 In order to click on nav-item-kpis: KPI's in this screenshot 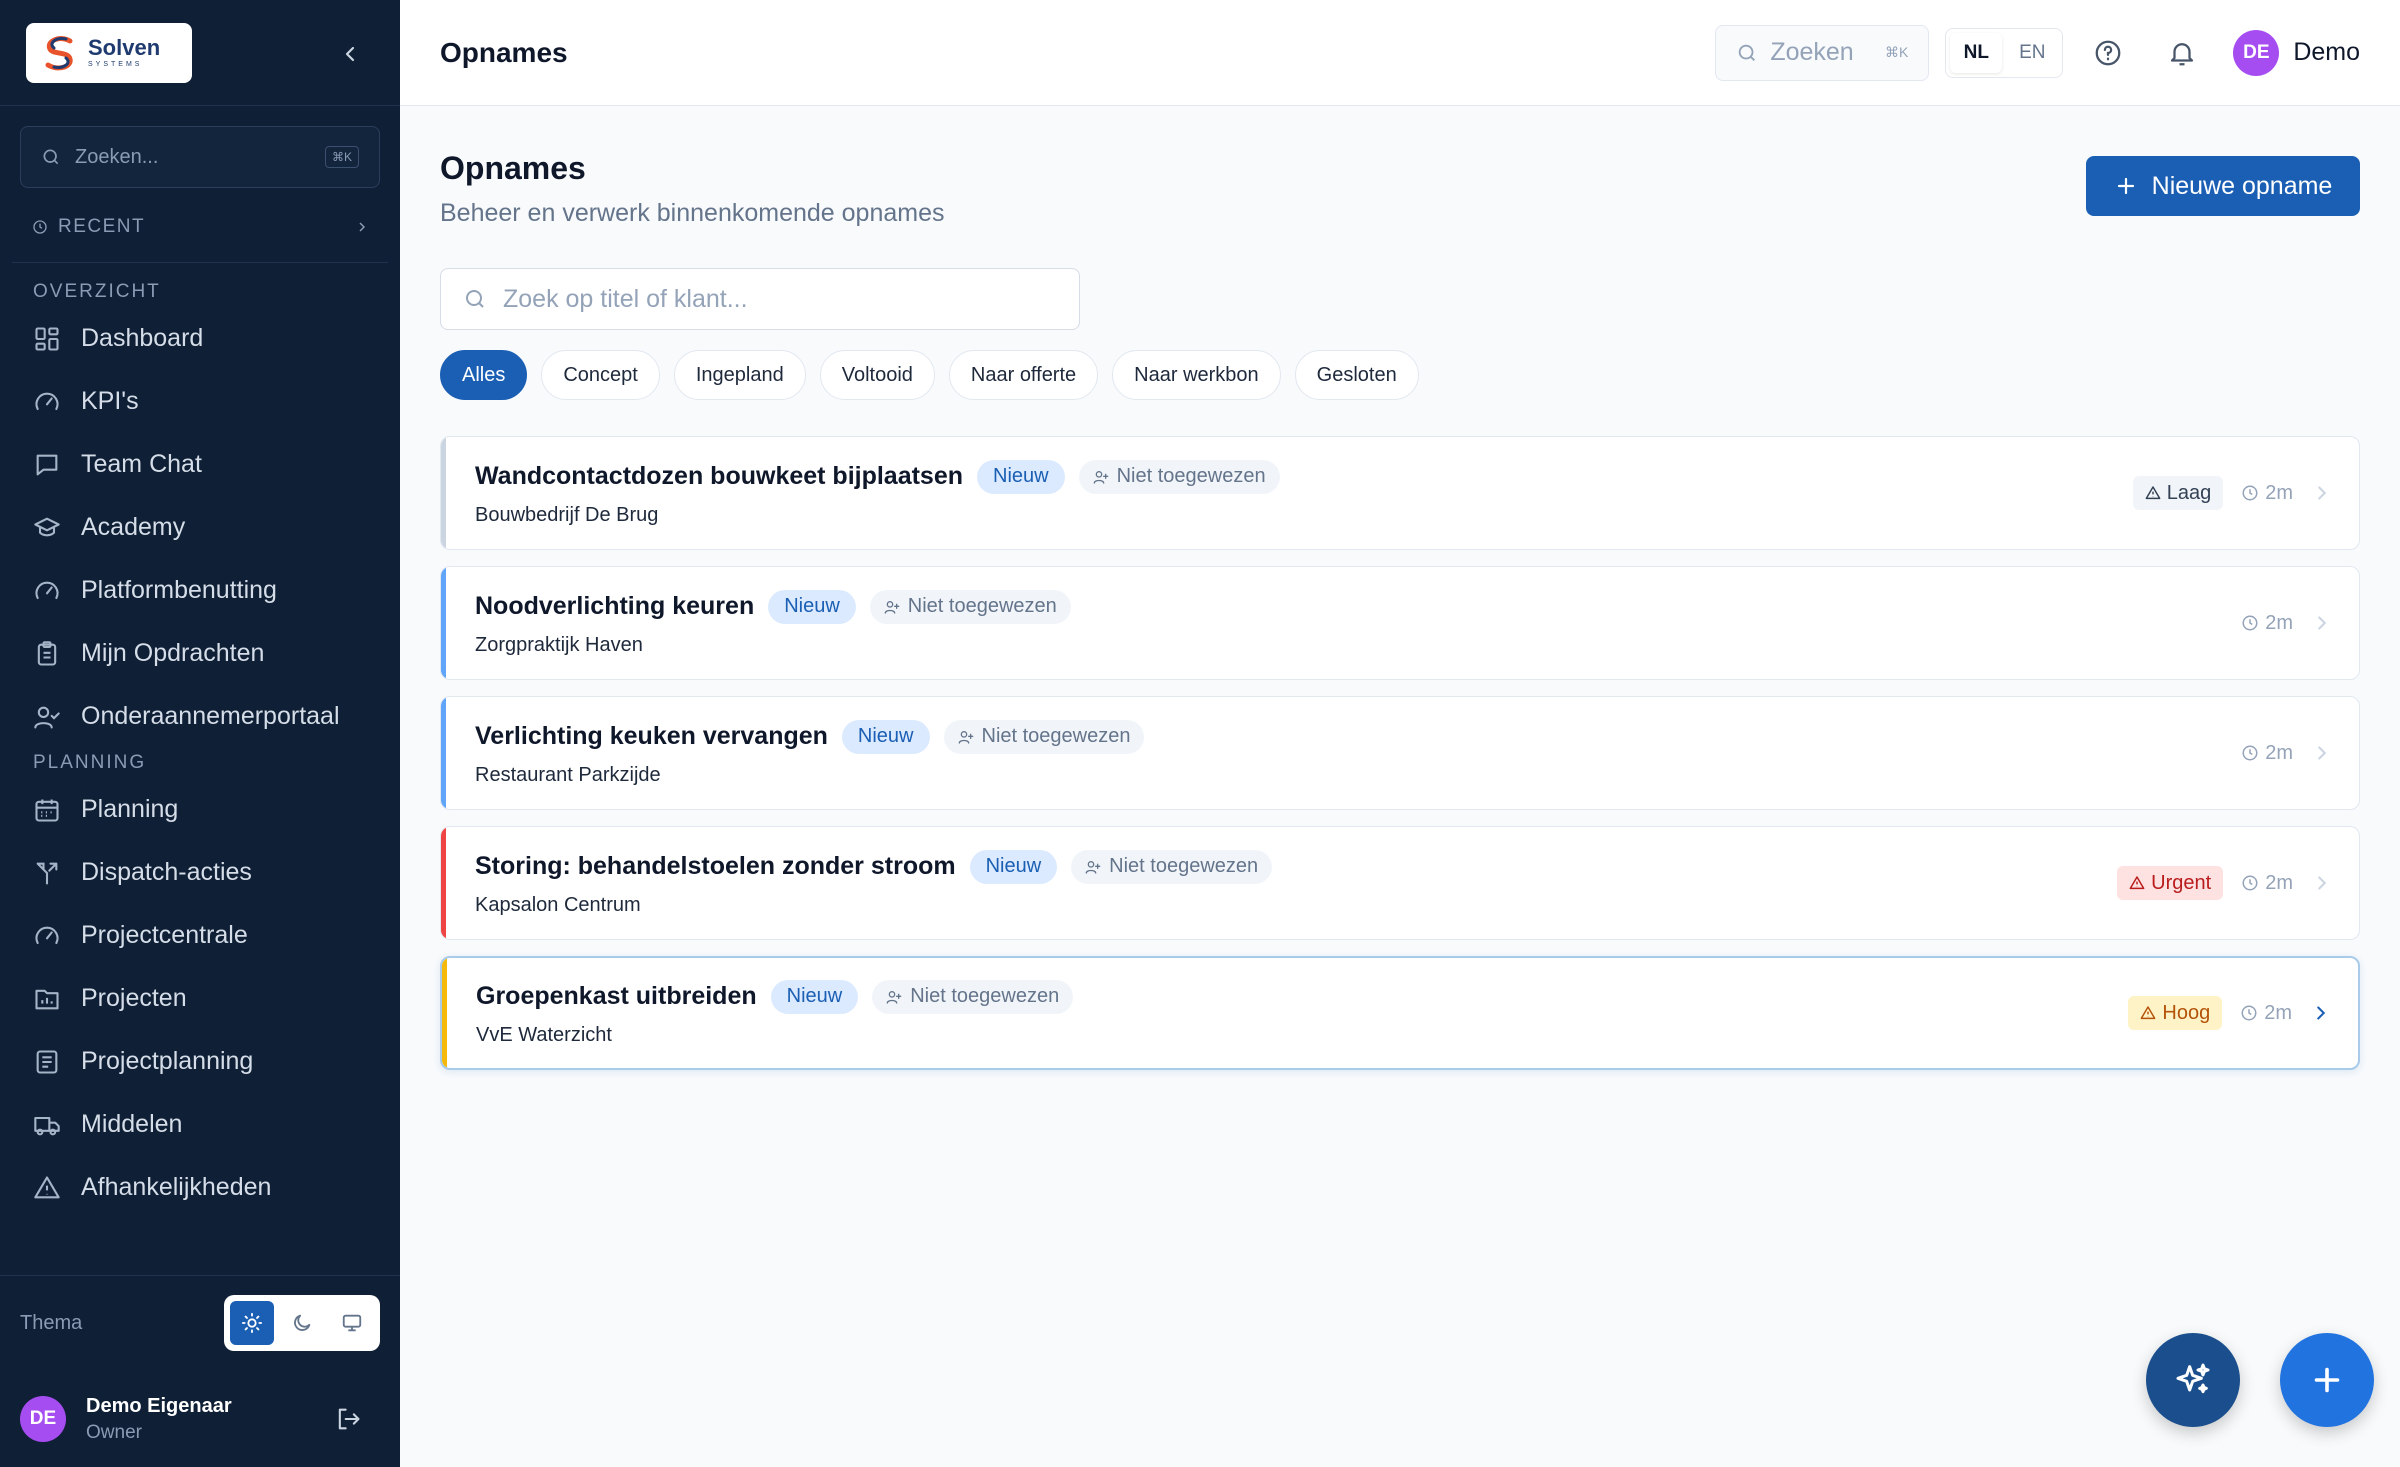, I will do `click(200, 401)`.